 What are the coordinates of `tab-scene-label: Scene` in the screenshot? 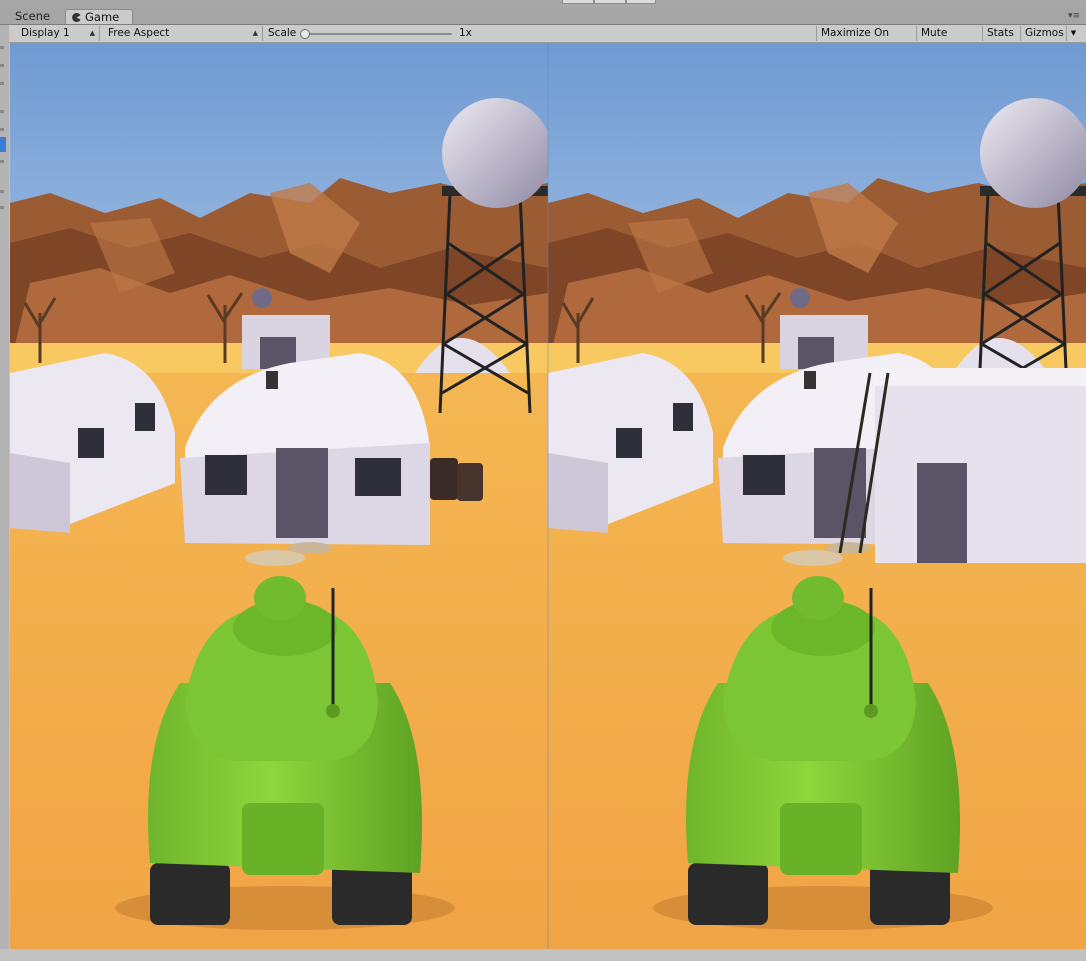 It's located at (33, 16).